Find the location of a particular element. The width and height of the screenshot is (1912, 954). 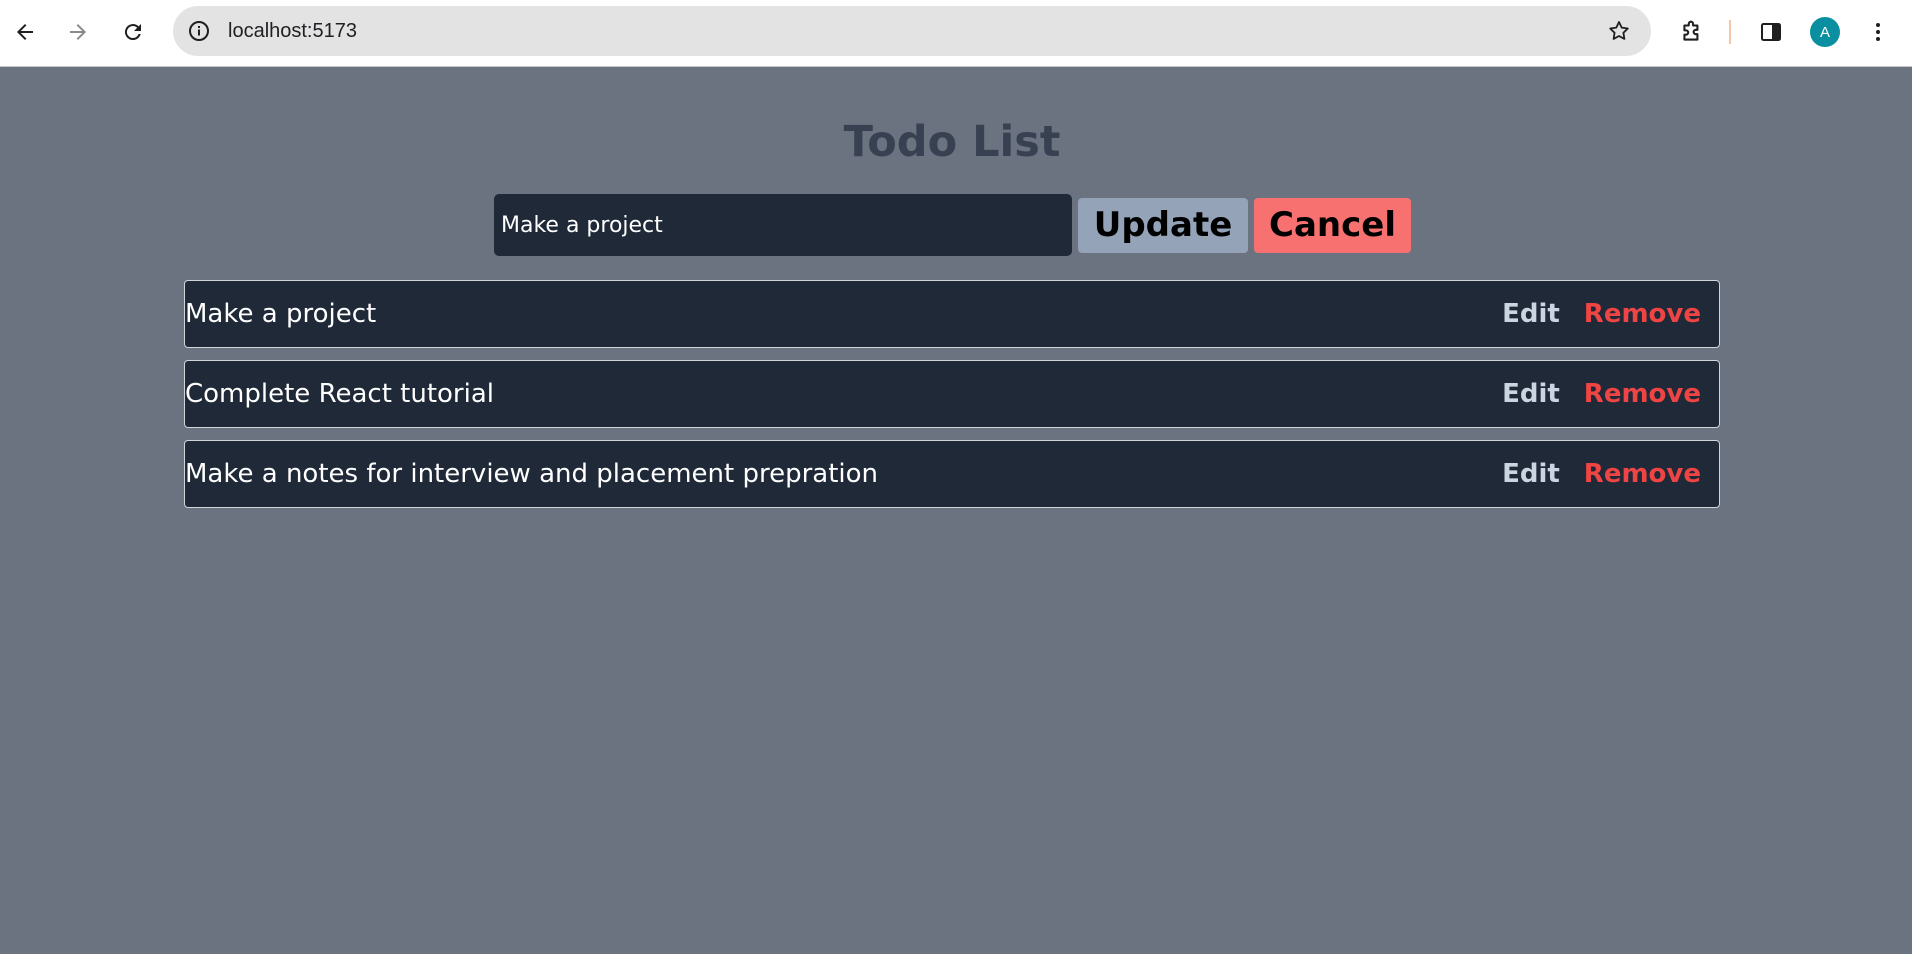

forward-button is located at coordinates (78, 32).